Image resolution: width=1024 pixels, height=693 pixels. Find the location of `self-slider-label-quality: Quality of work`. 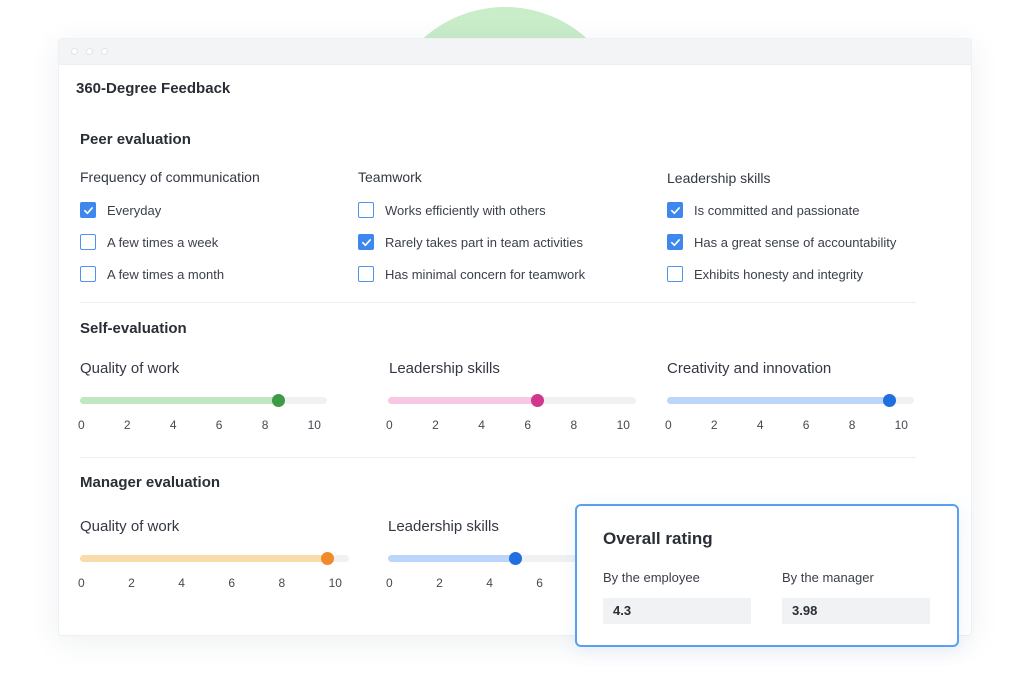

self-slider-label-quality: Quality of work is located at coordinates (130, 368).